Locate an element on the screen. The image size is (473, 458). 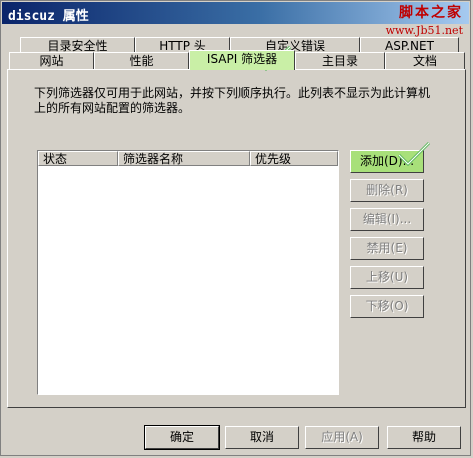
tab-documents: 文档 is located at coordinates (425, 60).